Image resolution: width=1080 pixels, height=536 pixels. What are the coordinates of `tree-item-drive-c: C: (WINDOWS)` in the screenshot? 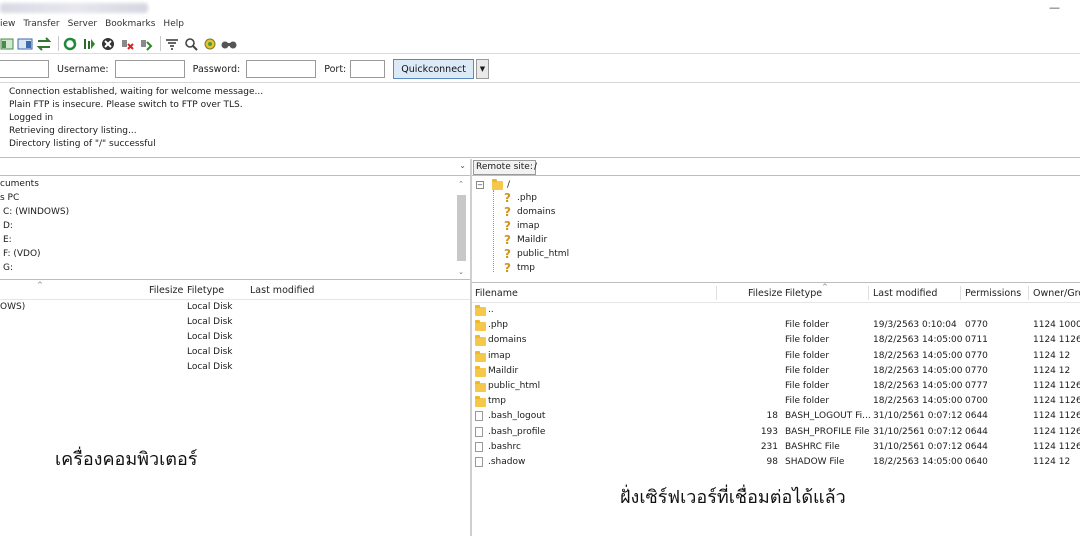 It's located at (235, 212).